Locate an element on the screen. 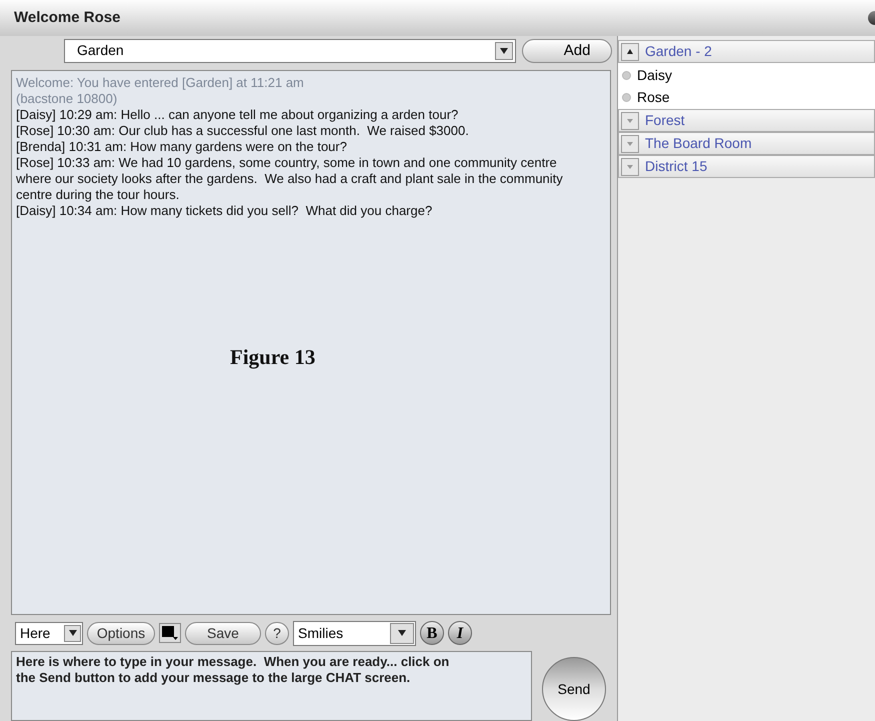  add-button: Add is located at coordinates (567, 50).